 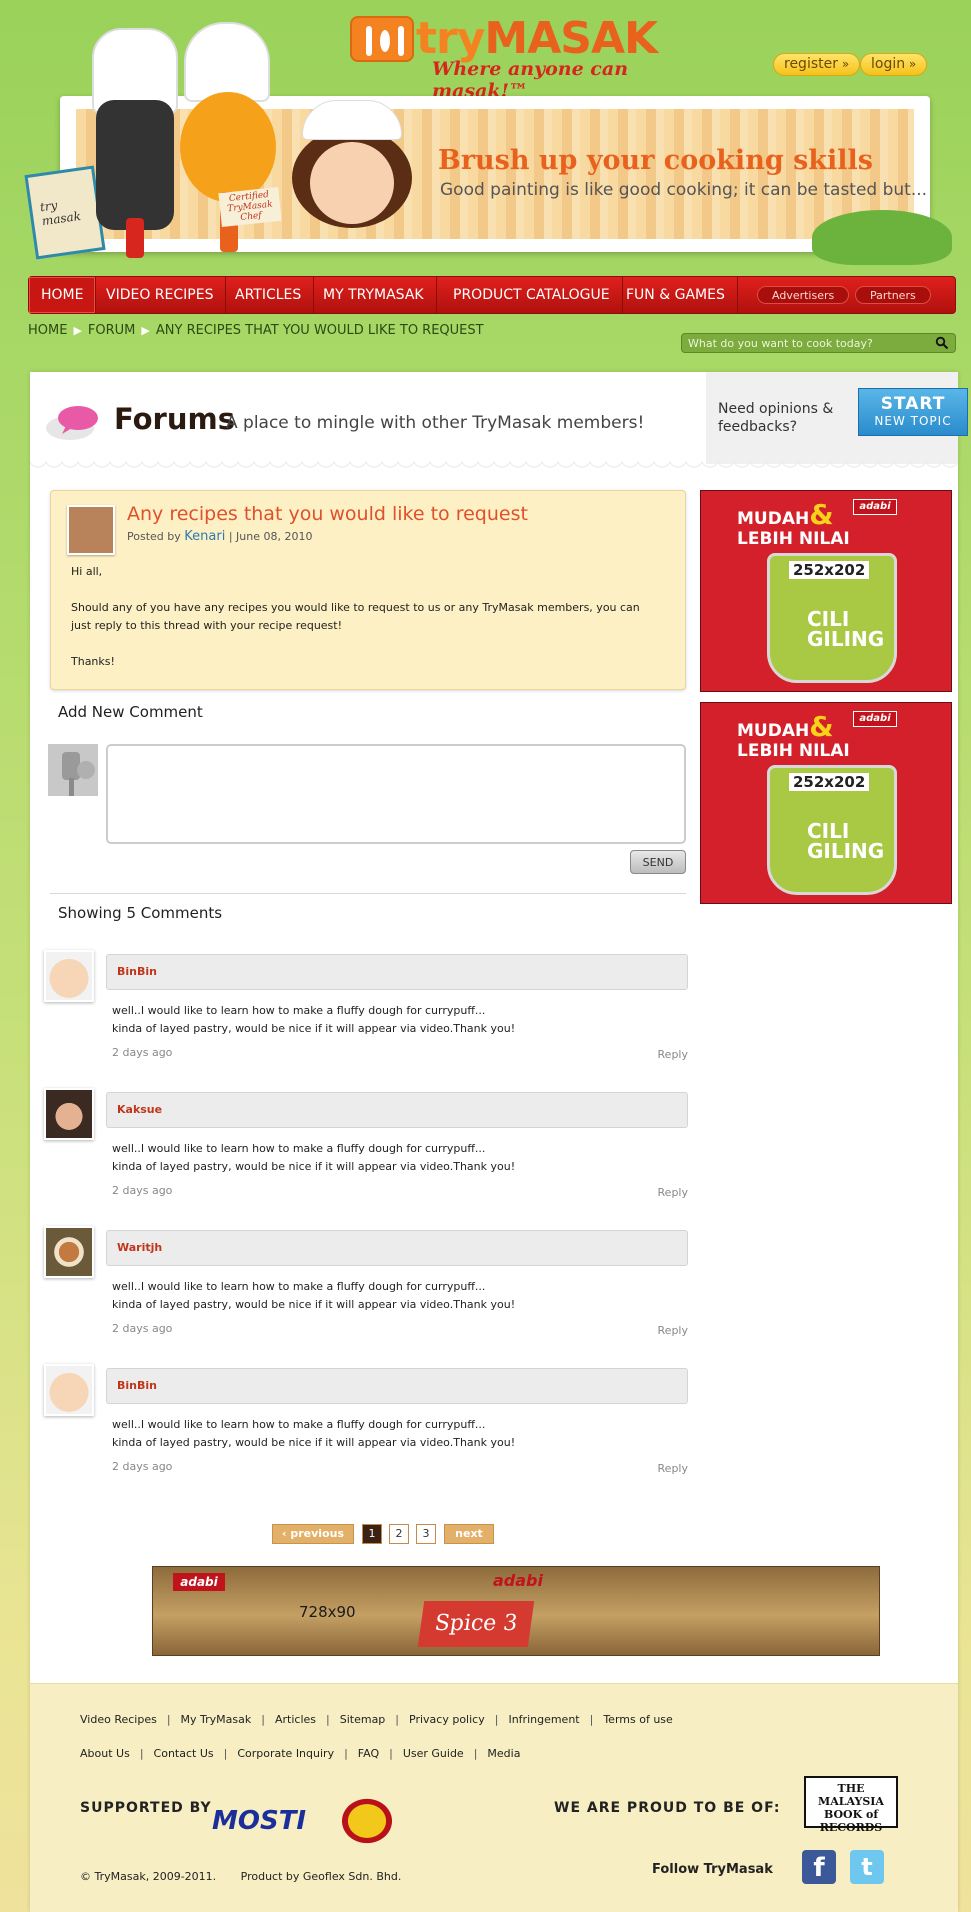 I want to click on malaysia-crest-icon, so click(x=367, y=1821).